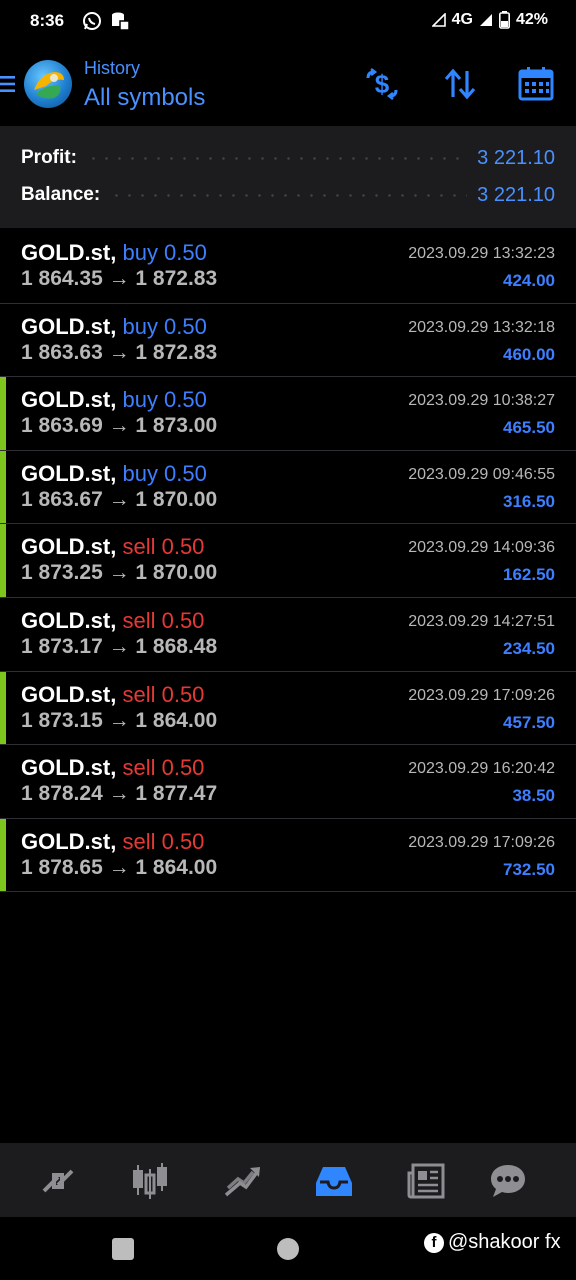 The width and height of the screenshot is (576, 1280). I want to click on deal-prices: 1 873.25 → 1 870.00, so click(119, 573).